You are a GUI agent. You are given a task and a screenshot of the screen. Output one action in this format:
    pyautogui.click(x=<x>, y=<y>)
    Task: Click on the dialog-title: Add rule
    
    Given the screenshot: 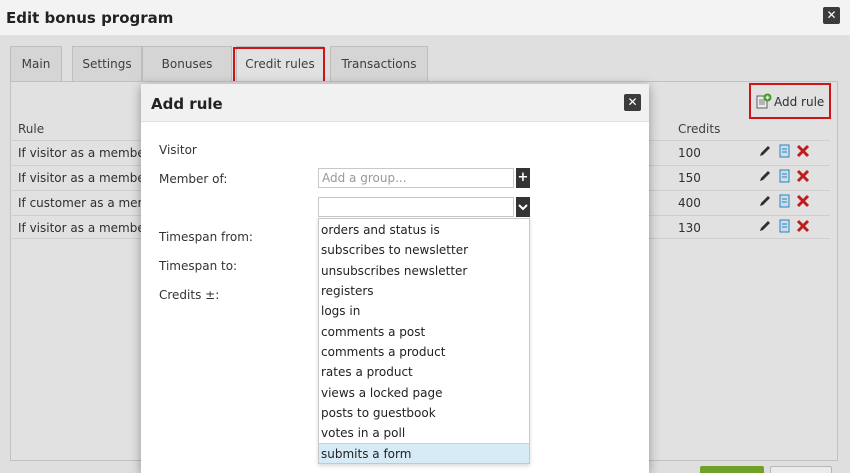 What is the action you would take?
    pyautogui.click(x=187, y=104)
    